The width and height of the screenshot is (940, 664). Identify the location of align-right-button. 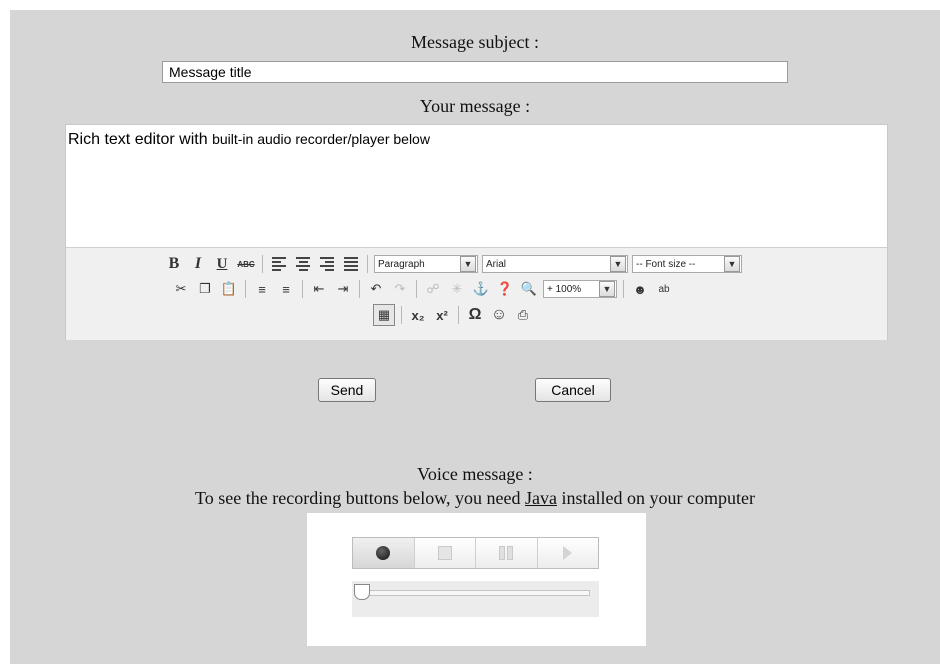
(327, 264).